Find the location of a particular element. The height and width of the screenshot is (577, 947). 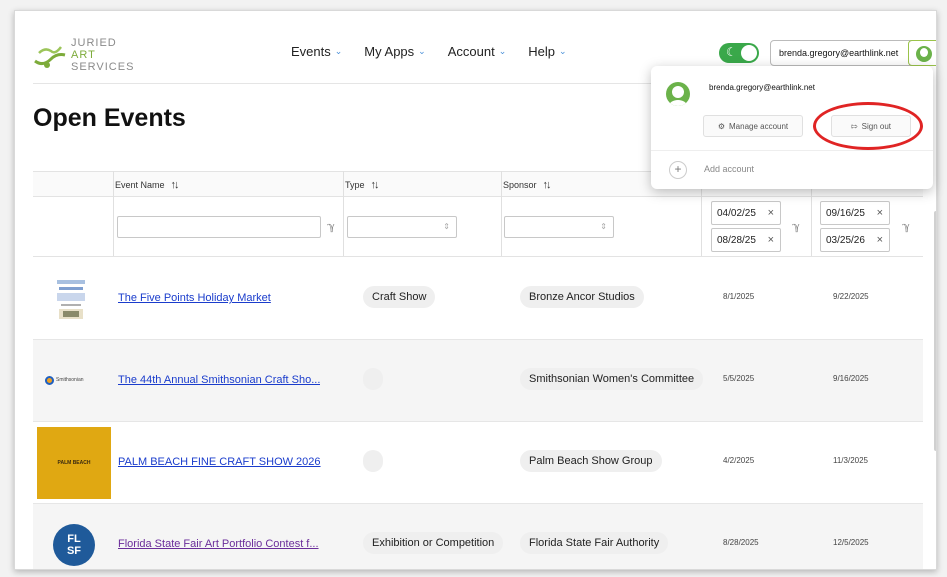

end-date: 11/3/2025 is located at coordinates (850, 460).